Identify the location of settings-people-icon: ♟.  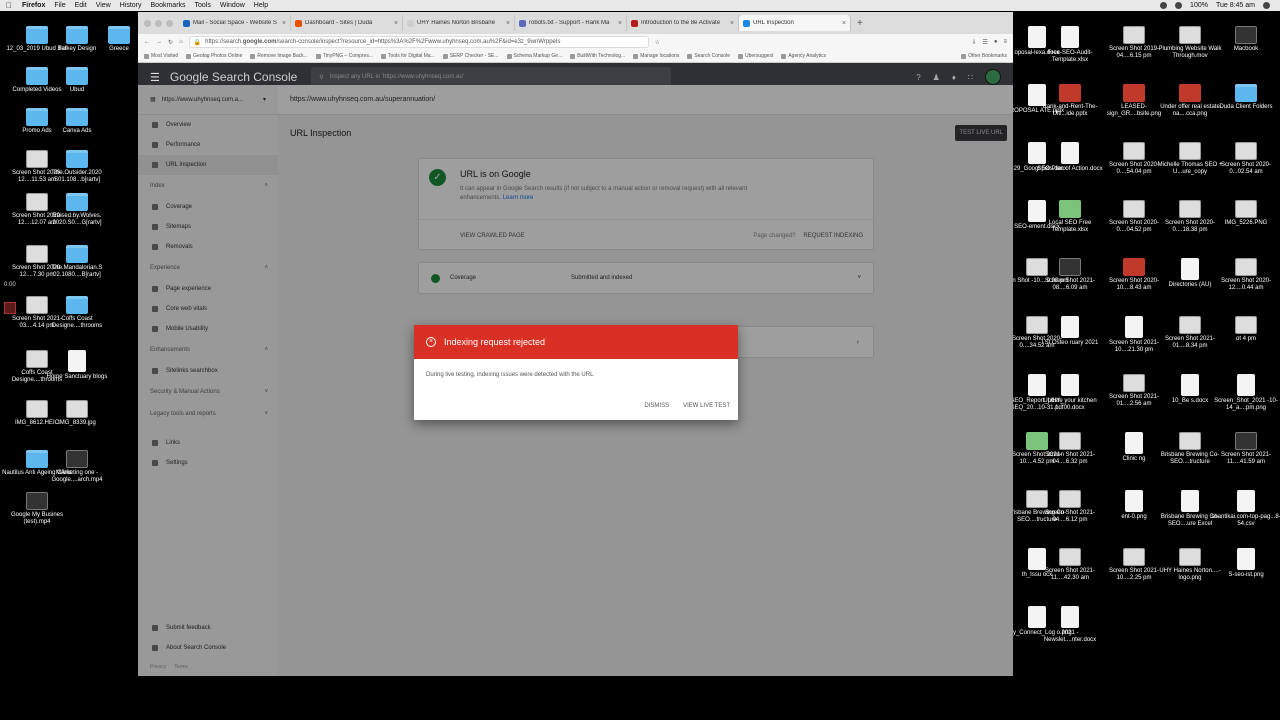
(936, 77).